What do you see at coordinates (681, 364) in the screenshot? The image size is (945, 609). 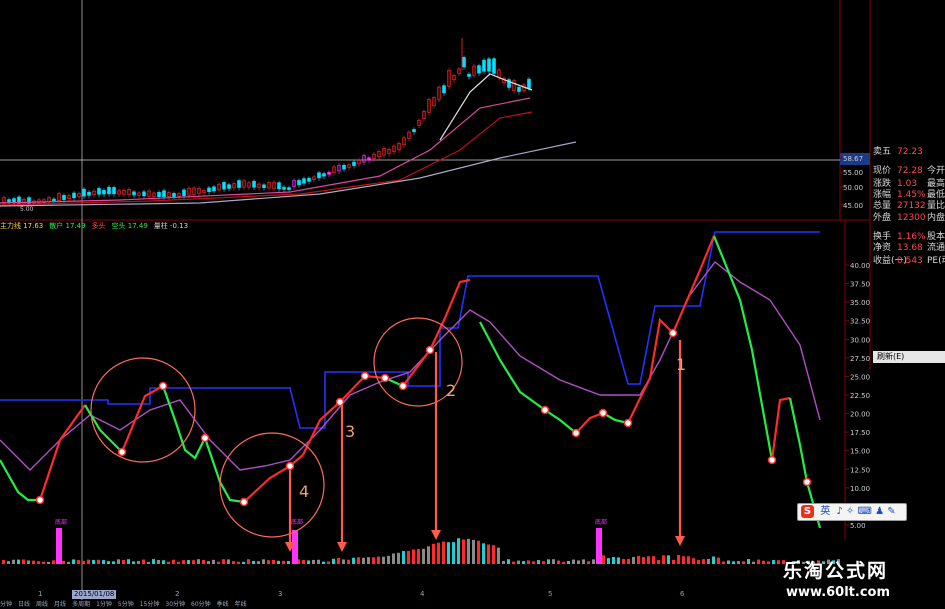 I see `annotation-number: 1` at bounding box center [681, 364].